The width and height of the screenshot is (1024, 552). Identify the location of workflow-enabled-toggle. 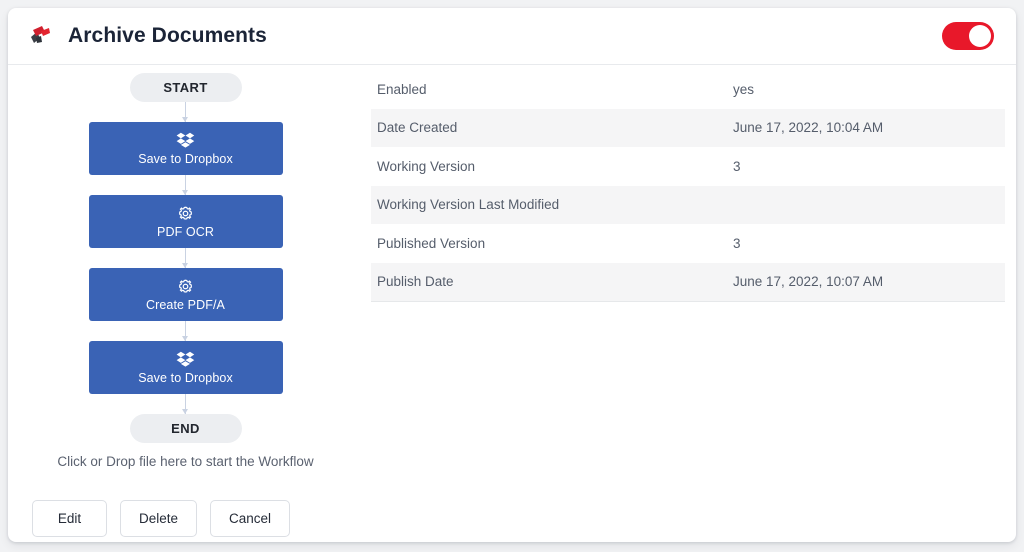
(968, 36).